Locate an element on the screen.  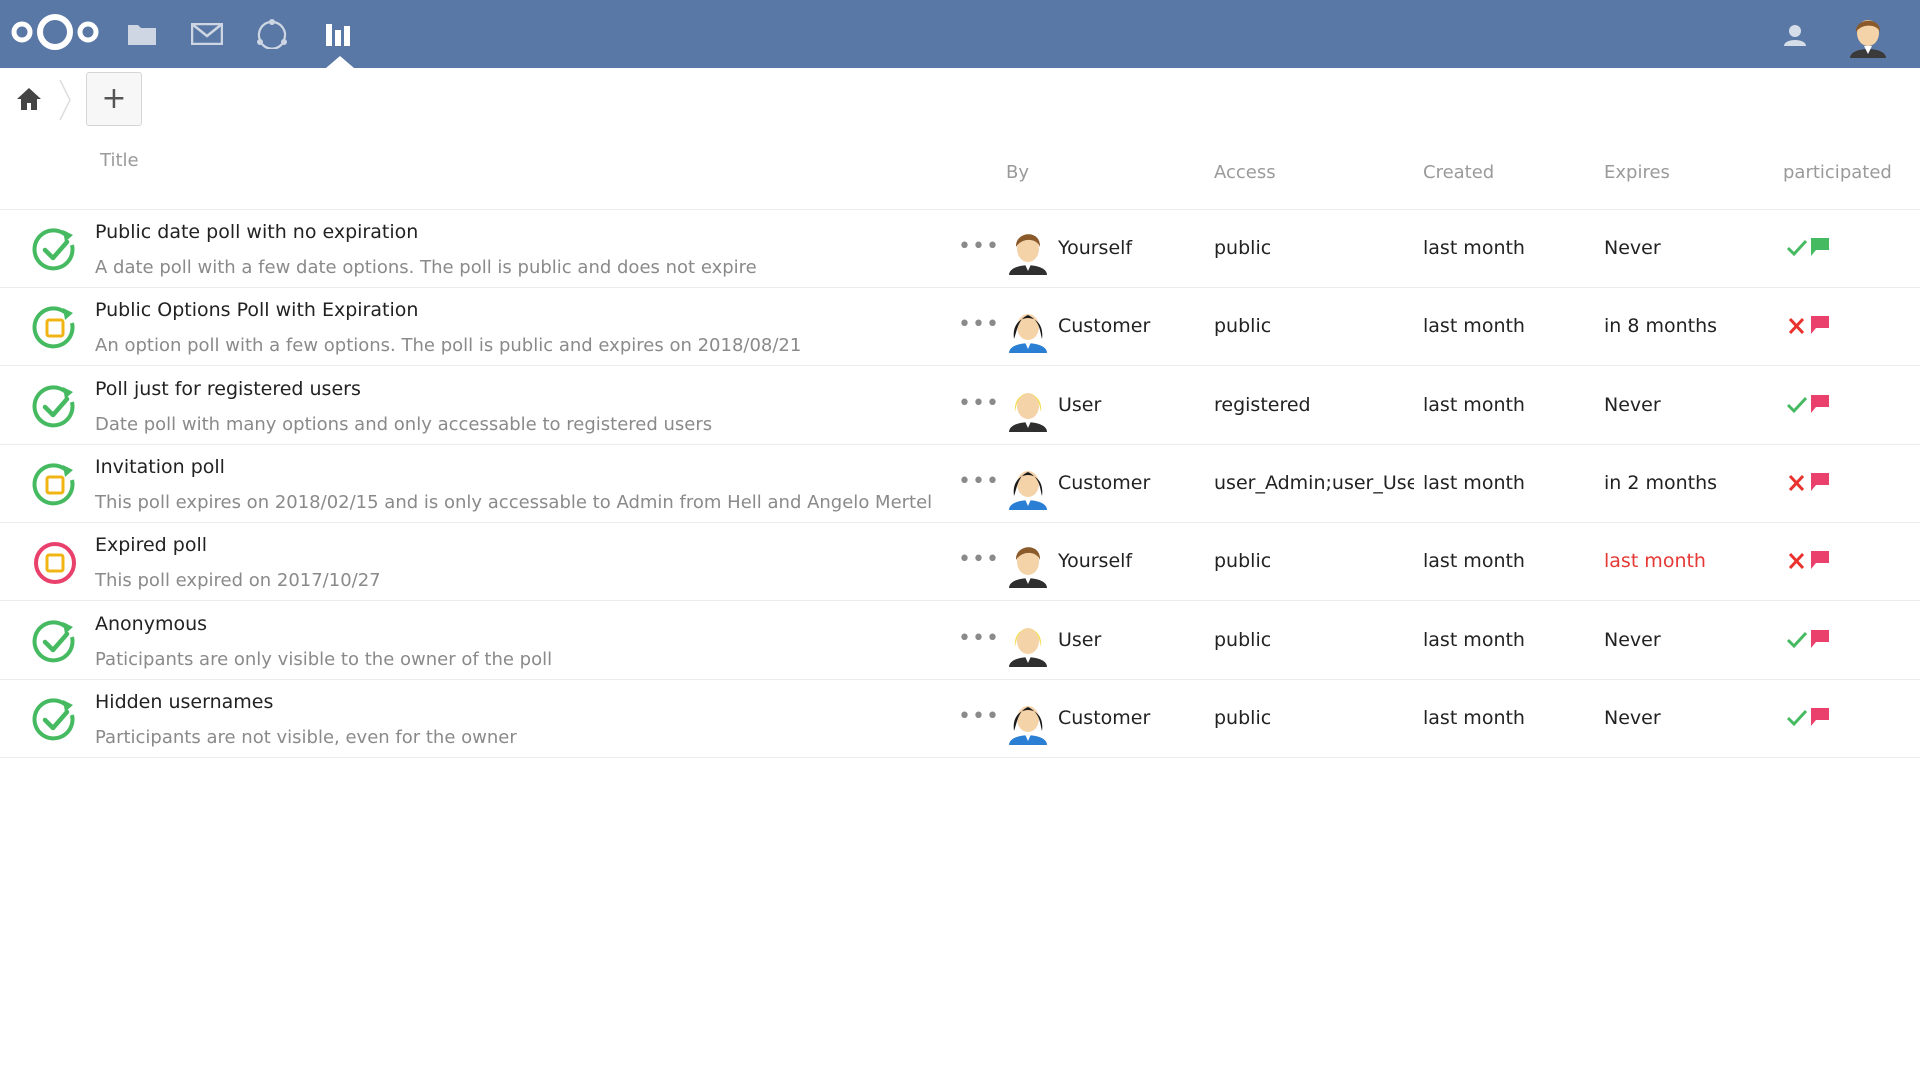
add-poll-button: + is located at coordinates (114, 99).